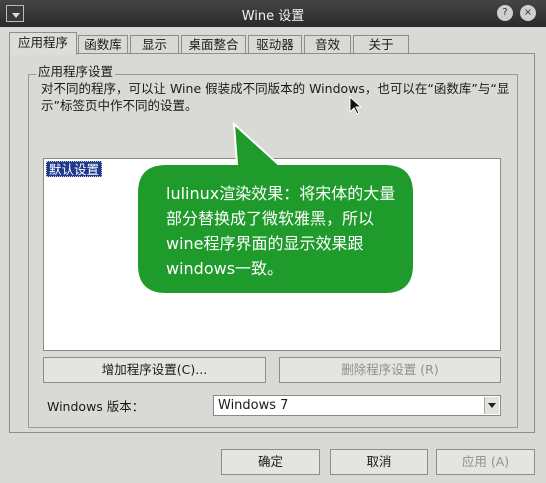  What do you see at coordinates (381, 44) in the screenshot?
I see `tab-about: 关于` at bounding box center [381, 44].